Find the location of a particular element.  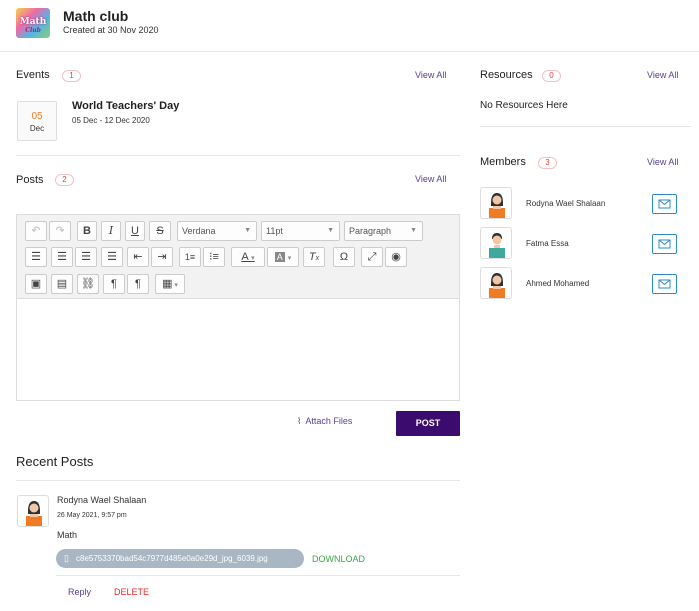

resources-title: Resources is located at coordinates (506, 75).